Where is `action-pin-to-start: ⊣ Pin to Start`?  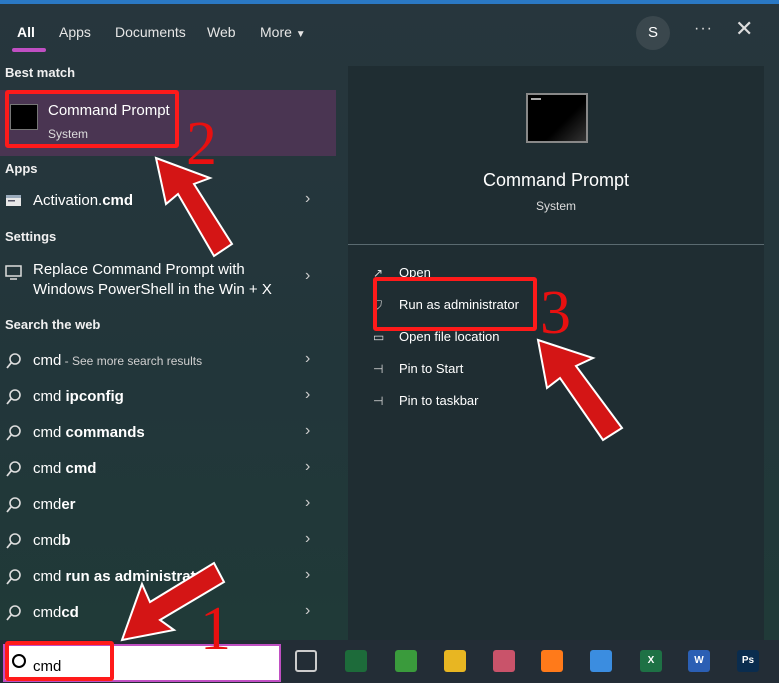 action-pin-to-start: ⊣ Pin to Start is located at coordinates (418, 368).